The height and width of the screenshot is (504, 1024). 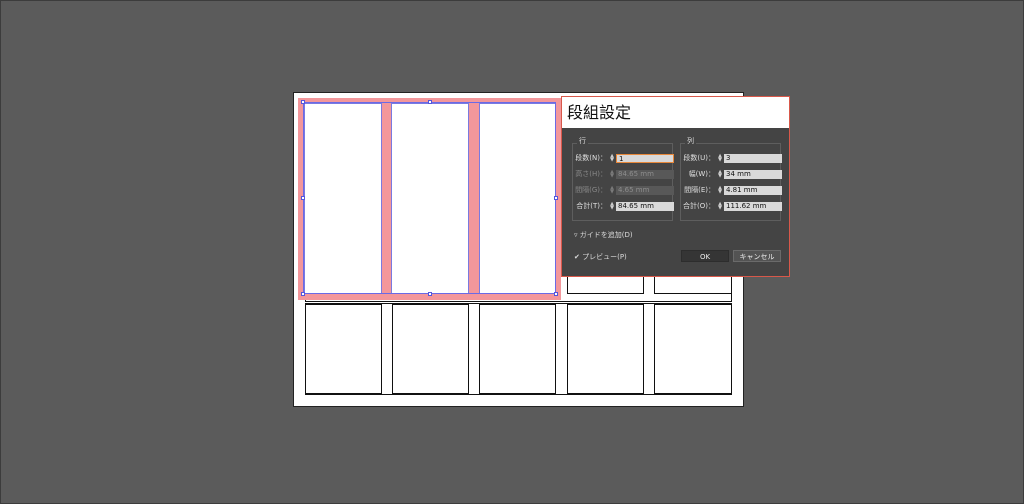 I want to click on columns-total-row: 合計(O)： ▲ ▼, so click(x=731, y=206).